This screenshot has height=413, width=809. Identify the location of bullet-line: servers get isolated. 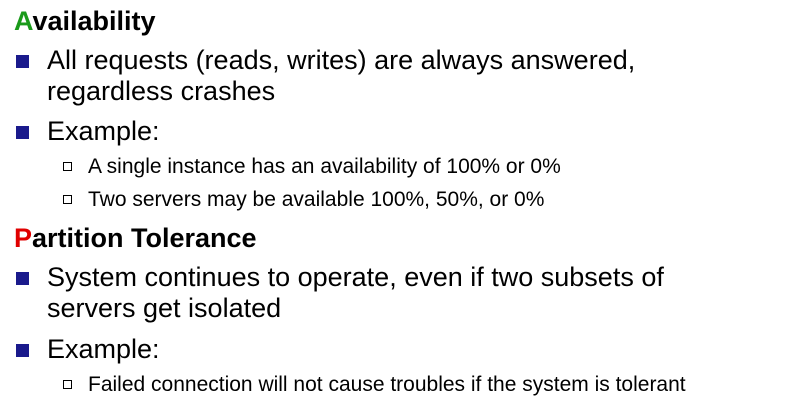
(164, 308).